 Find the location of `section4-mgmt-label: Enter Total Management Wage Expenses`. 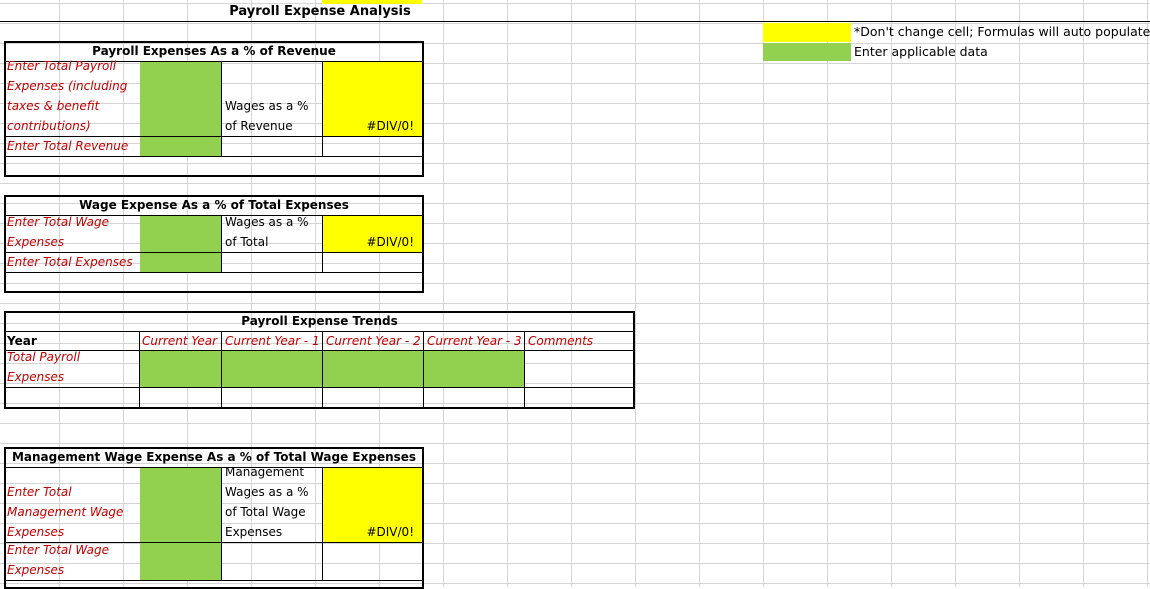

section4-mgmt-label: Enter Total Management Wage Expenses is located at coordinates (65, 512).